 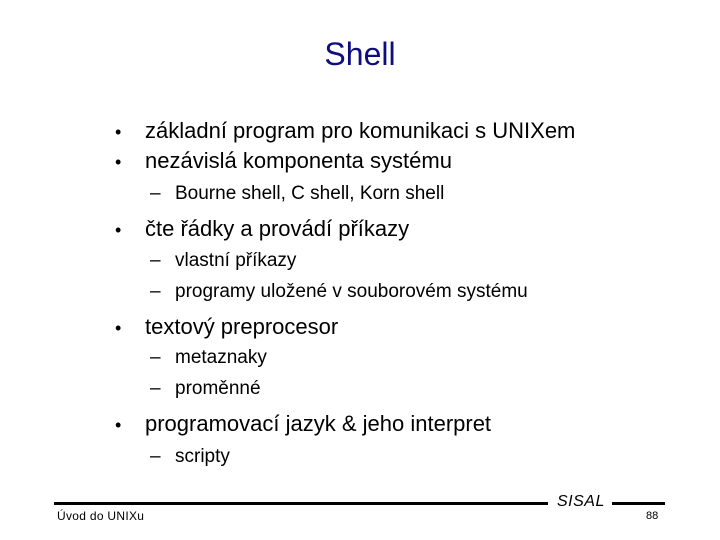 I want to click on sub-item-text: vlastní příkazy, so click(x=236, y=260).